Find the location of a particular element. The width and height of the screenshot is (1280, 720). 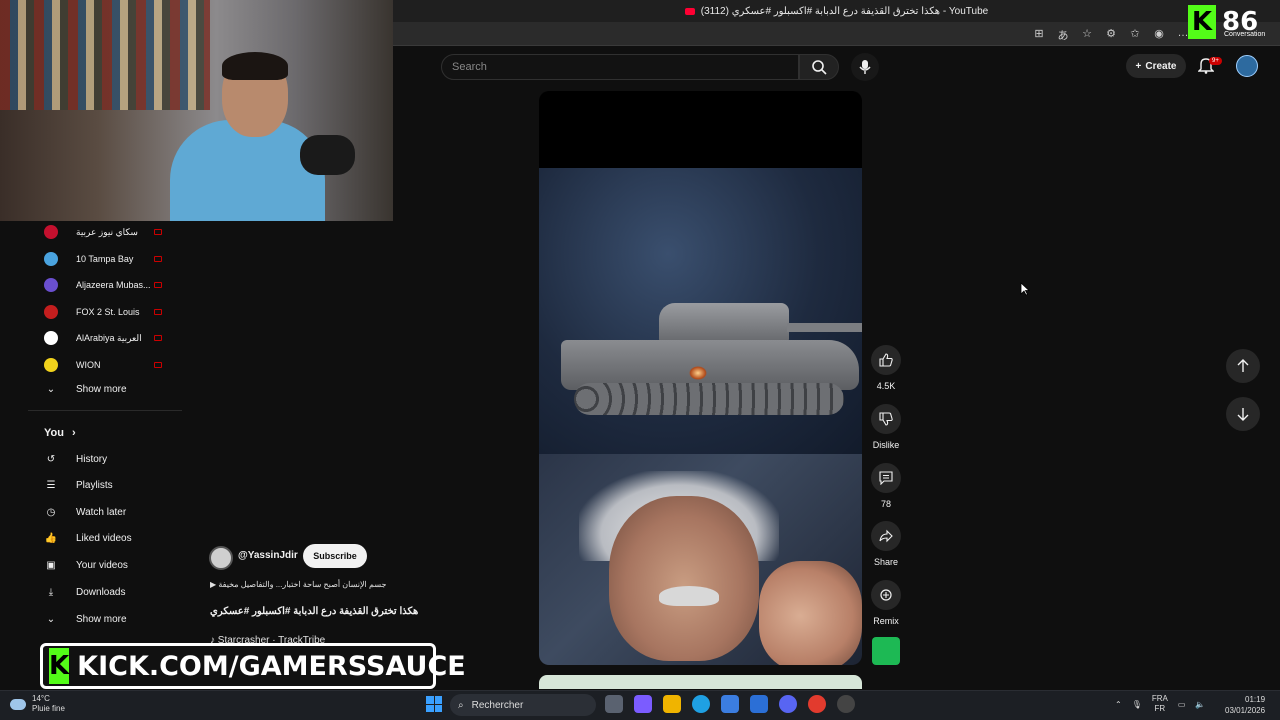

sidebar-item-watch-later: ◷ Watch later is located at coordinates (111, 512).